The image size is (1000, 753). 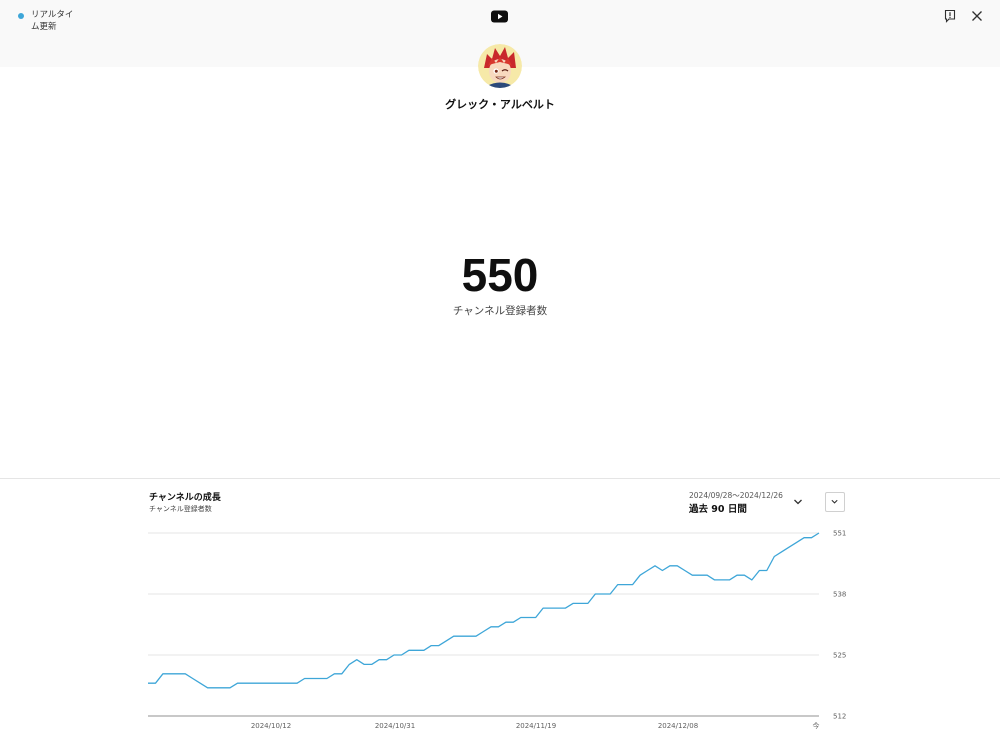 I want to click on x-tick-label: 2024/11/19, so click(x=536, y=726).